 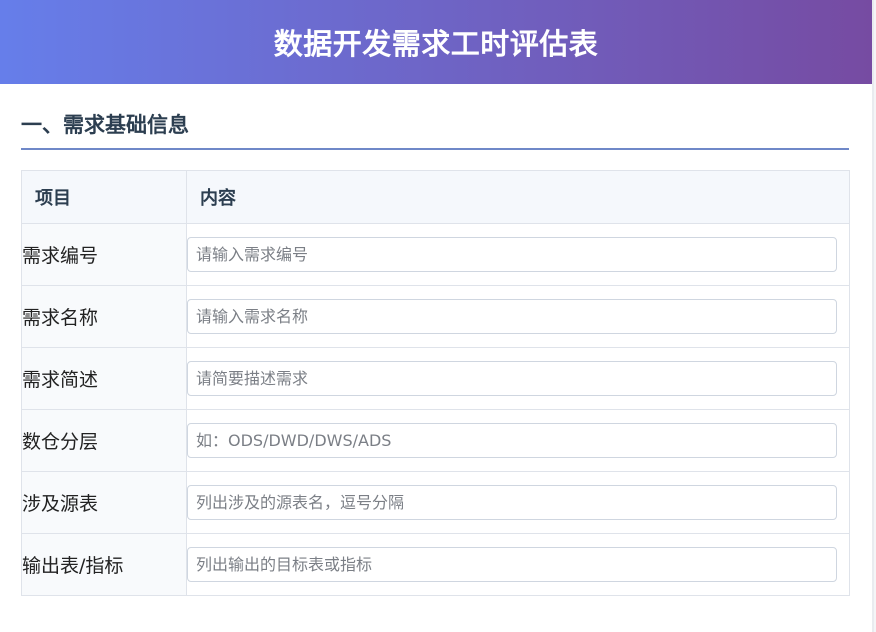 What do you see at coordinates (512, 316) in the screenshot?
I see `requirement-name-input` at bounding box center [512, 316].